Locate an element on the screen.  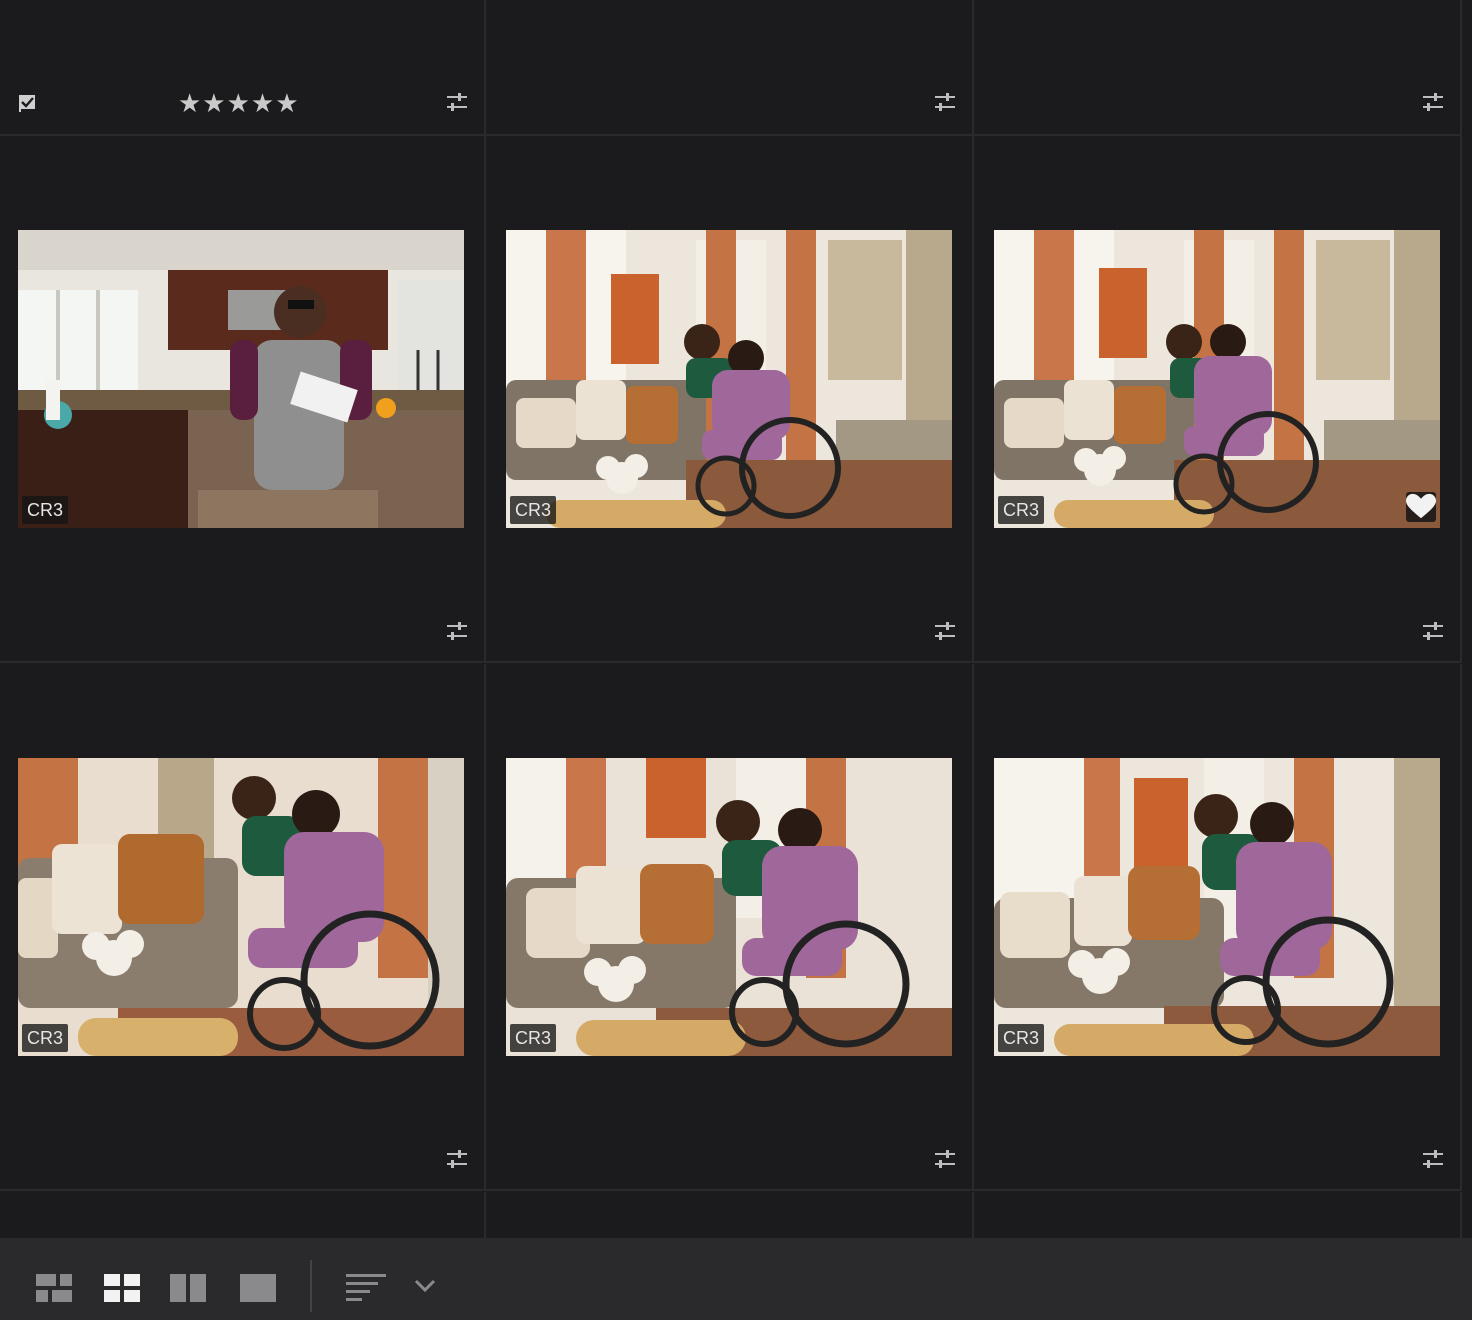
sort-icon is located at coordinates (366, 1288).